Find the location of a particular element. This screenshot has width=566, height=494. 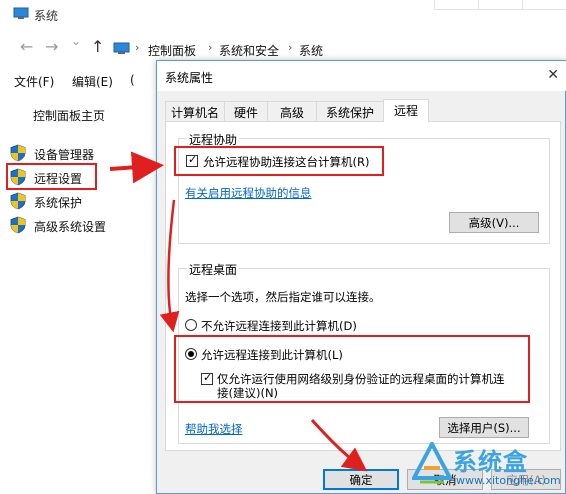

breadcrumb-control-panel: 控制面板 is located at coordinates (172, 50).